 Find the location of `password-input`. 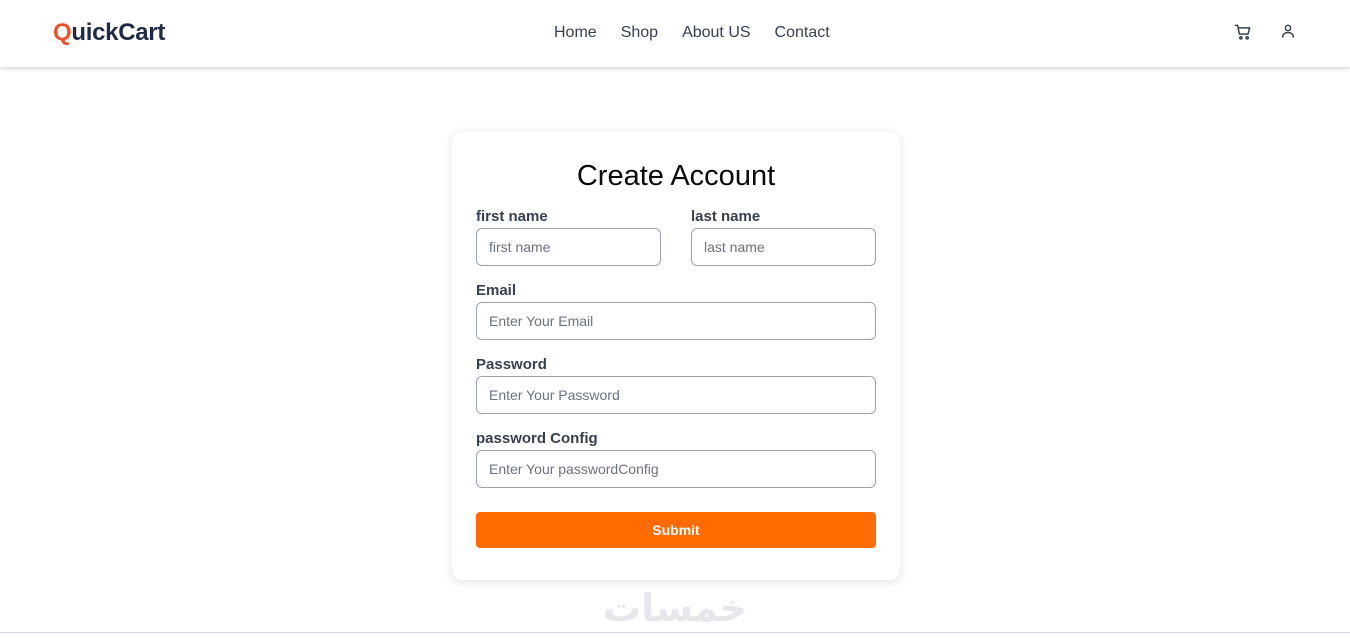

password-input is located at coordinates (676, 395).